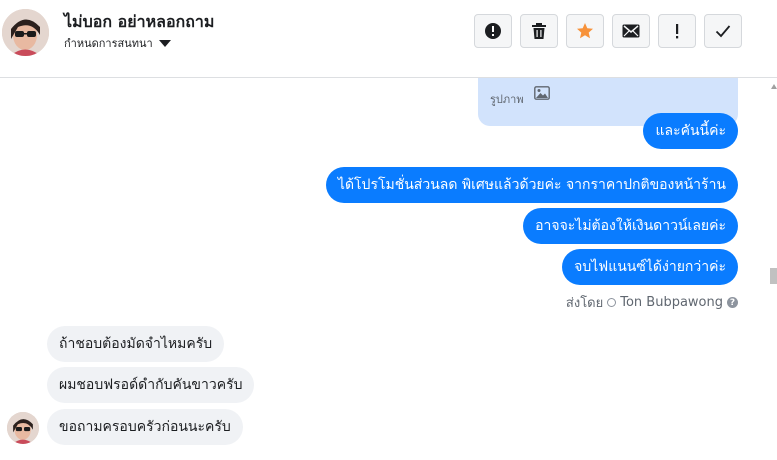 Image resolution: width=777 pixels, height=460 pixels. What do you see at coordinates (671, 302) in the screenshot?
I see `sent-by-name: Ton Bubpawong` at bounding box center [671, 302].